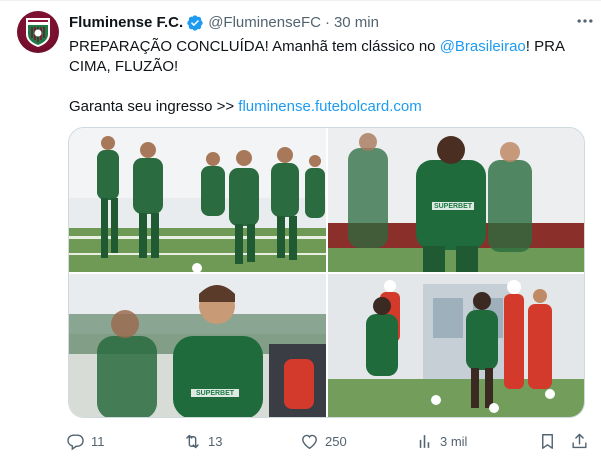 This screenshot has height=460, width=601. I want to click on views-icon, so click(424, 441).